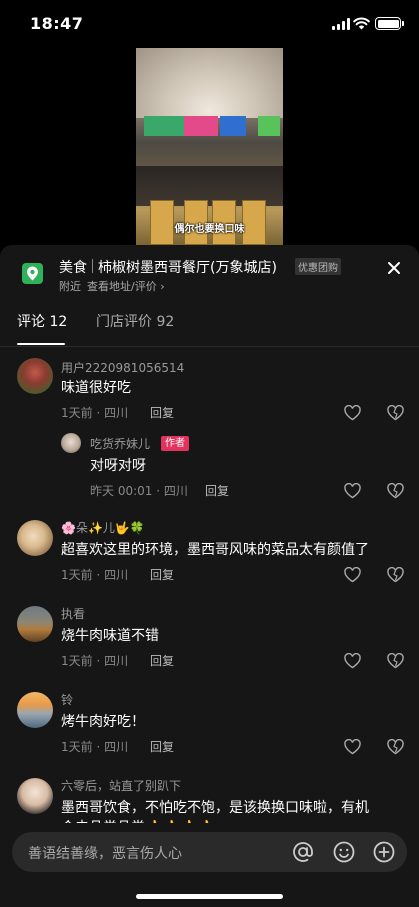 The height and width of the screenshot is (907, 419). Describe the element at coordinates (67, 699) in the screenshot. I see `comment-username: 铃` at that location.